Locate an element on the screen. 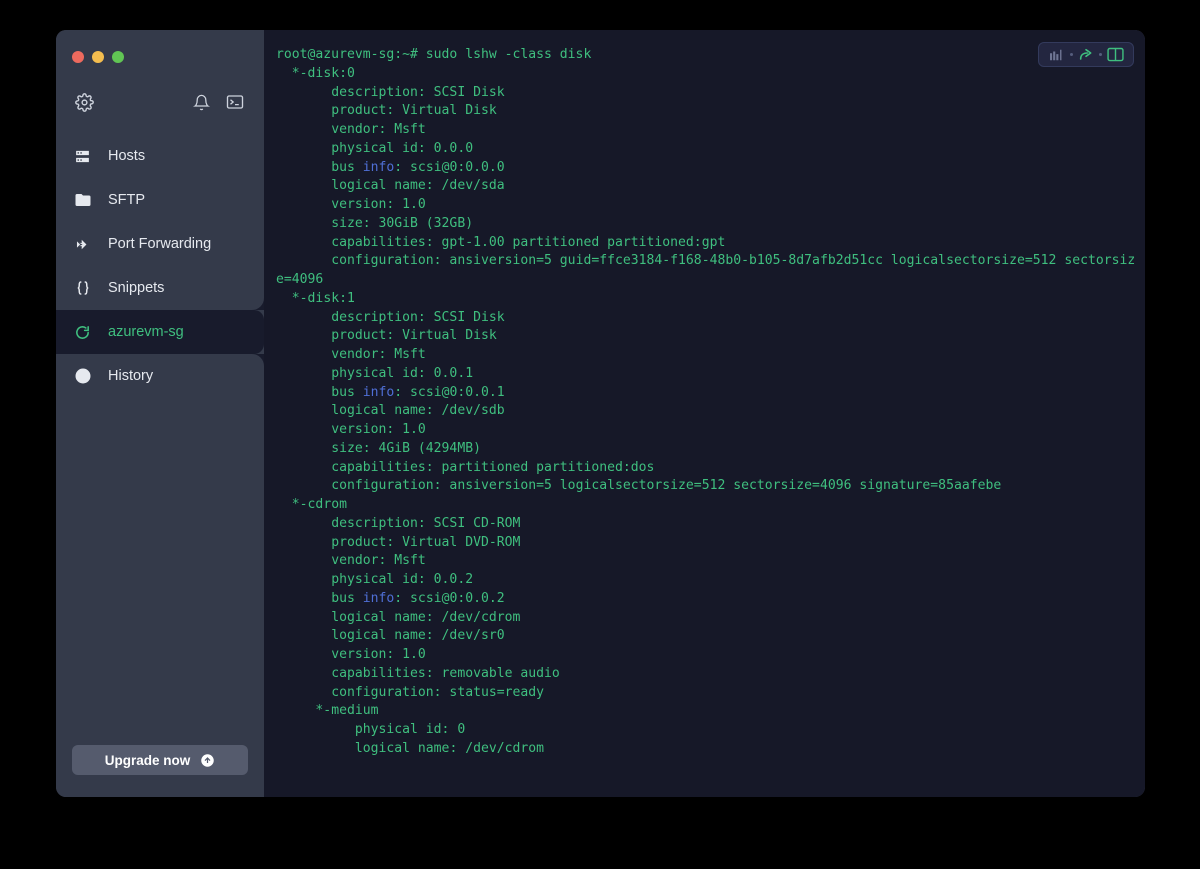  sidebar-item-label: azurevm-sg is located at coordinates (146, 331).